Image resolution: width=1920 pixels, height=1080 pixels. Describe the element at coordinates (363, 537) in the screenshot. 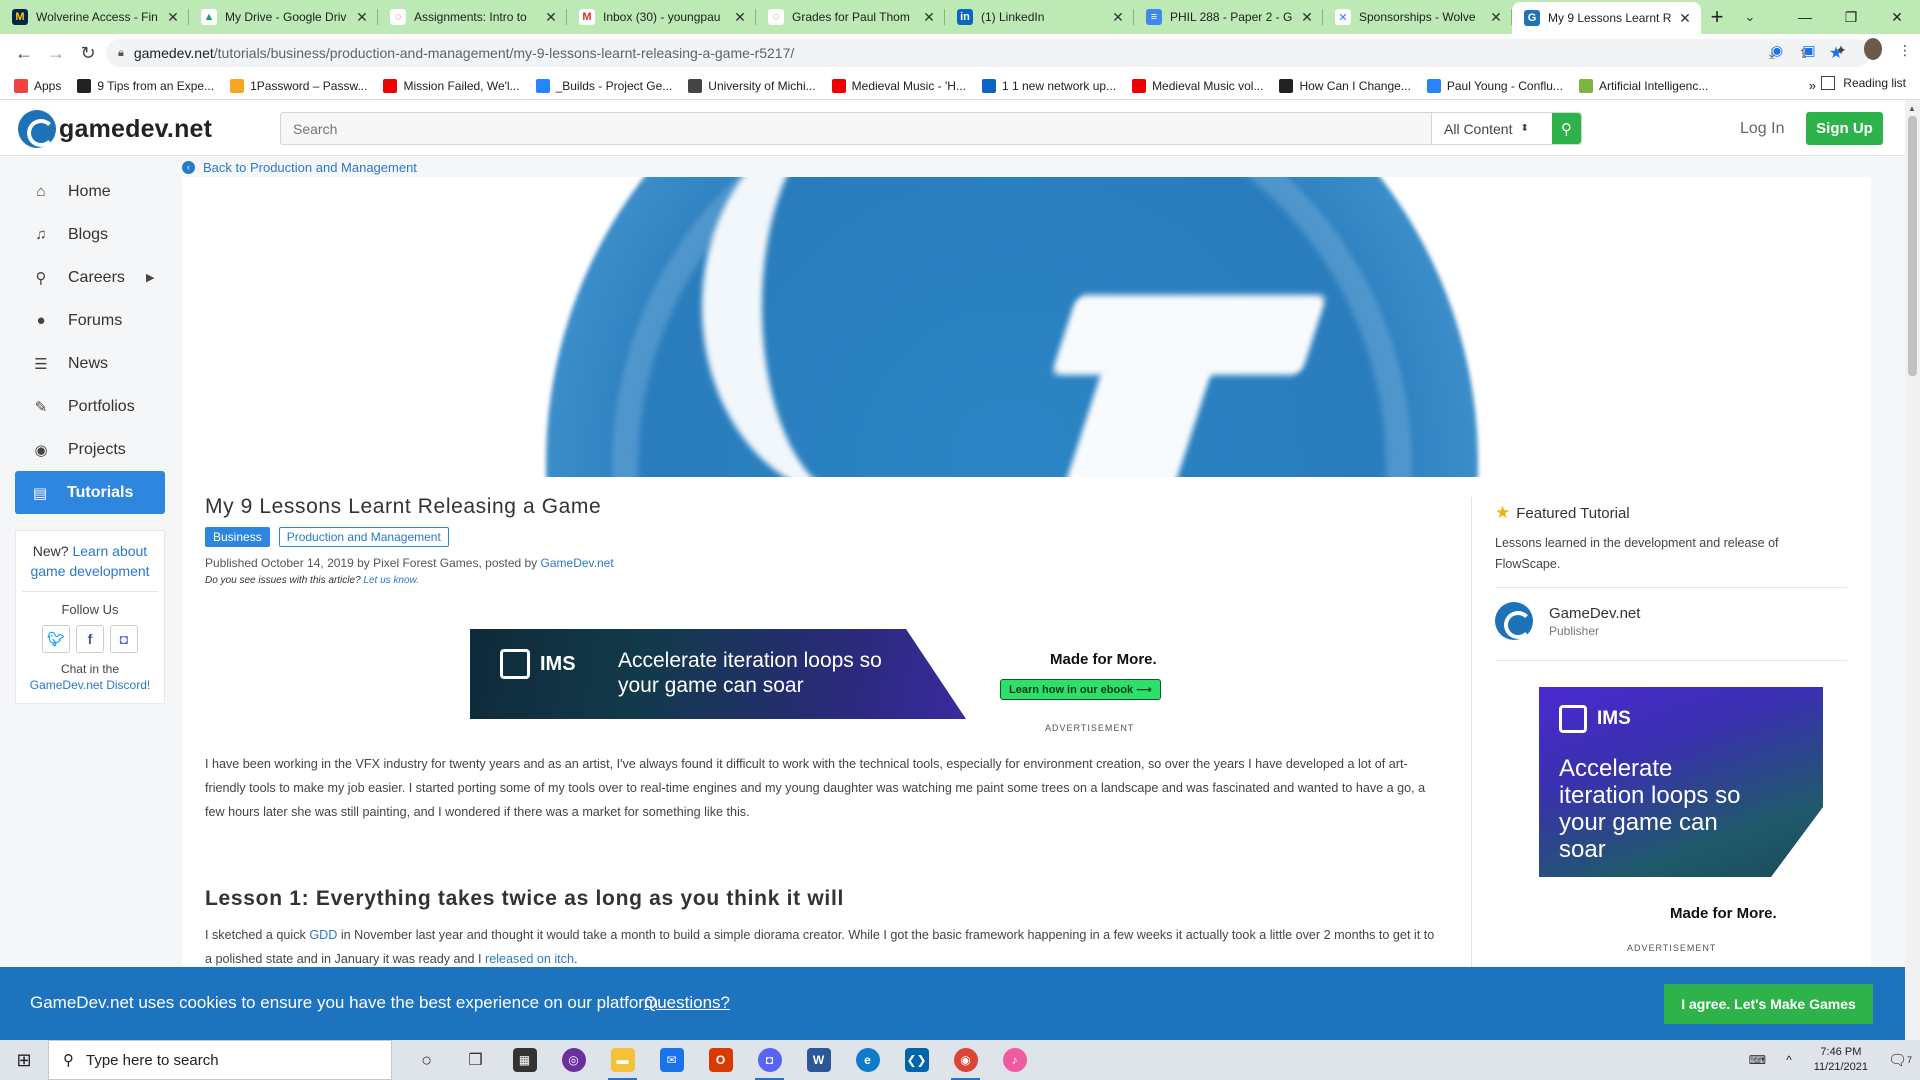

I see `tag-production: Production and Management` at that location.